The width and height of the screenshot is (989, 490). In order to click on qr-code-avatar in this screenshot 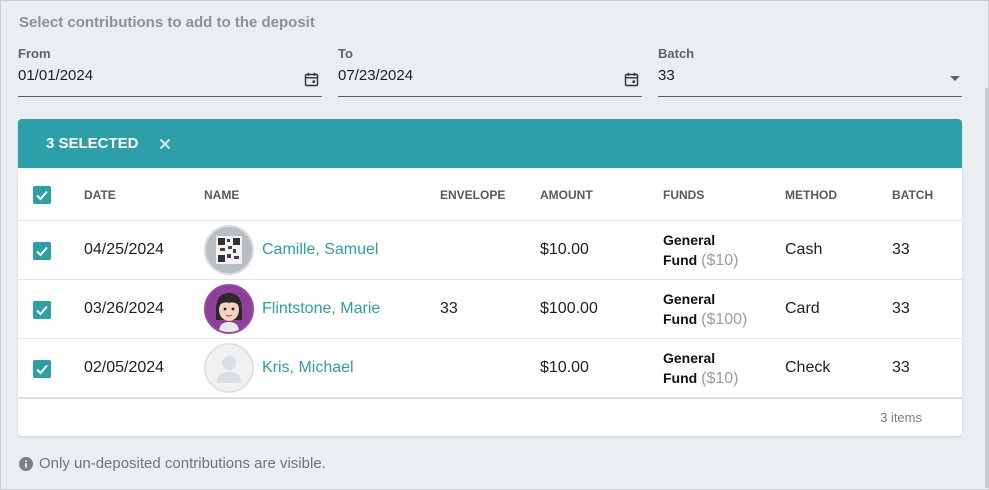, I will do `click(229, 250)`.